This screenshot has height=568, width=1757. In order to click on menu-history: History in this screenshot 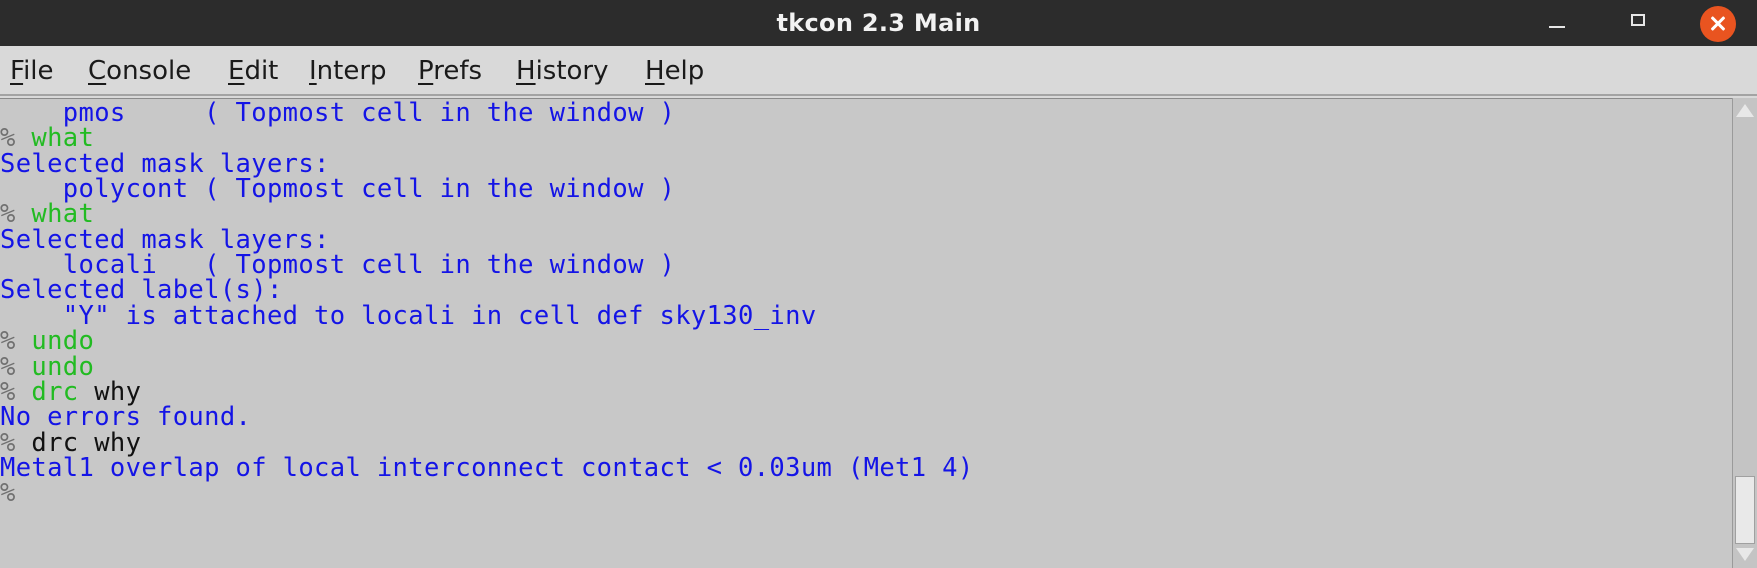, I will do `click(562, 70)`.